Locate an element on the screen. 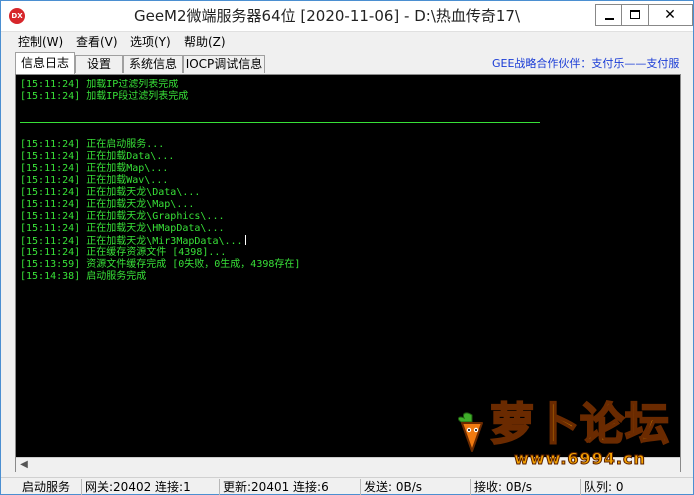 The image size is (694, 495). status-service: 启动服务 is located at coordinates (50, 487).